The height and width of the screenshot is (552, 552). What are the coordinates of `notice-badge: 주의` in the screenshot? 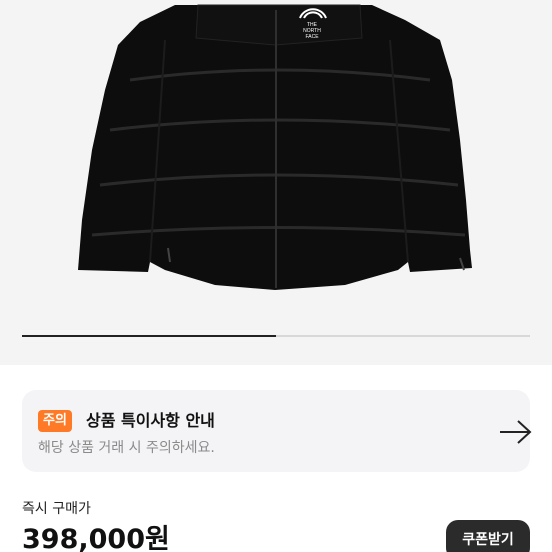 It's located at (55, 421).